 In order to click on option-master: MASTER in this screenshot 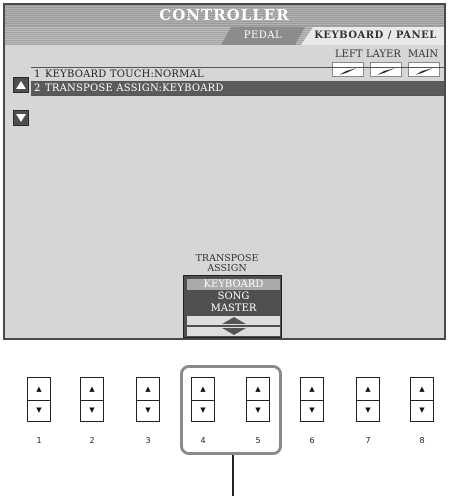, I will do `click(233, 308)`.